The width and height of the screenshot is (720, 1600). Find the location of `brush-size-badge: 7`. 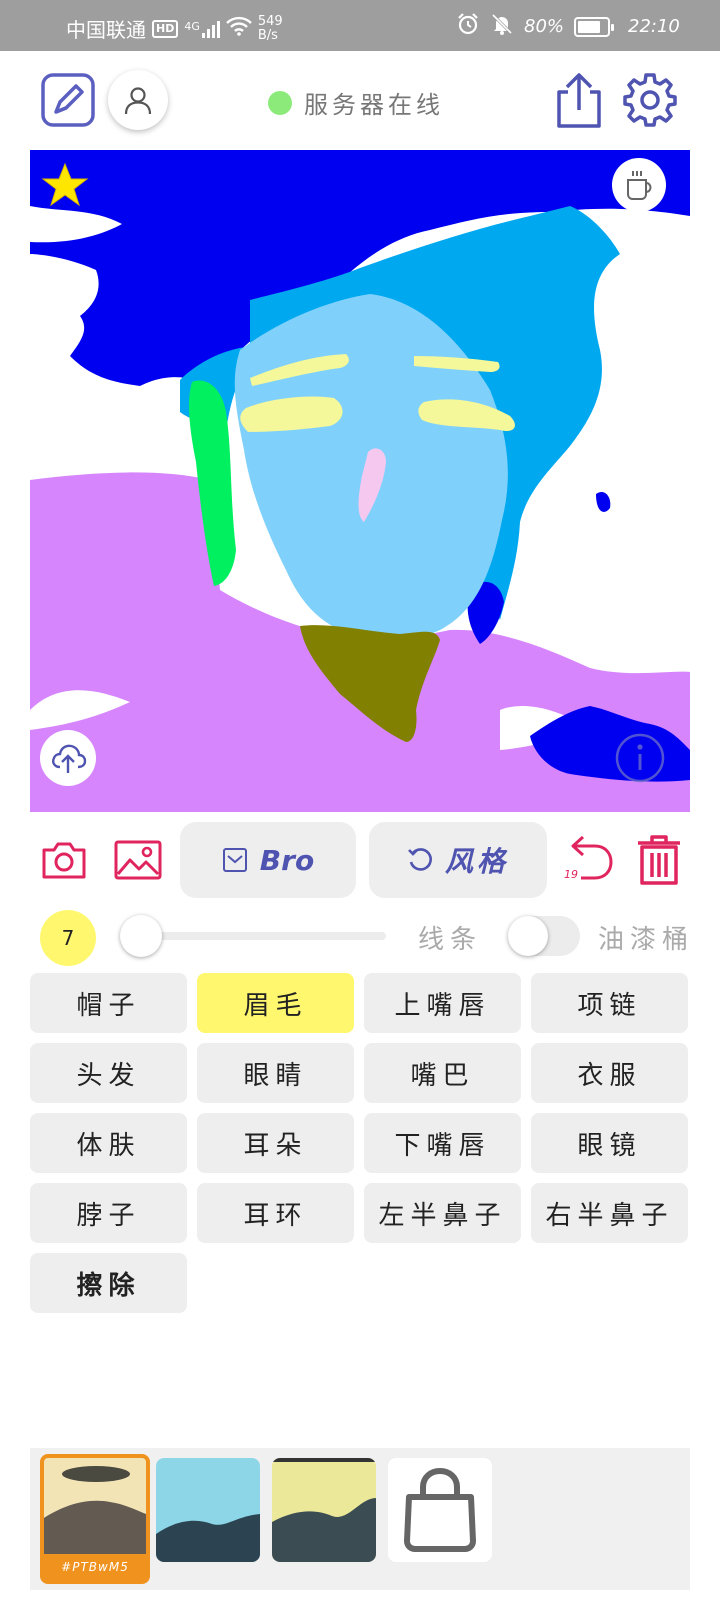

brush-size-badge: 7 is located at coordinates (68, 938).